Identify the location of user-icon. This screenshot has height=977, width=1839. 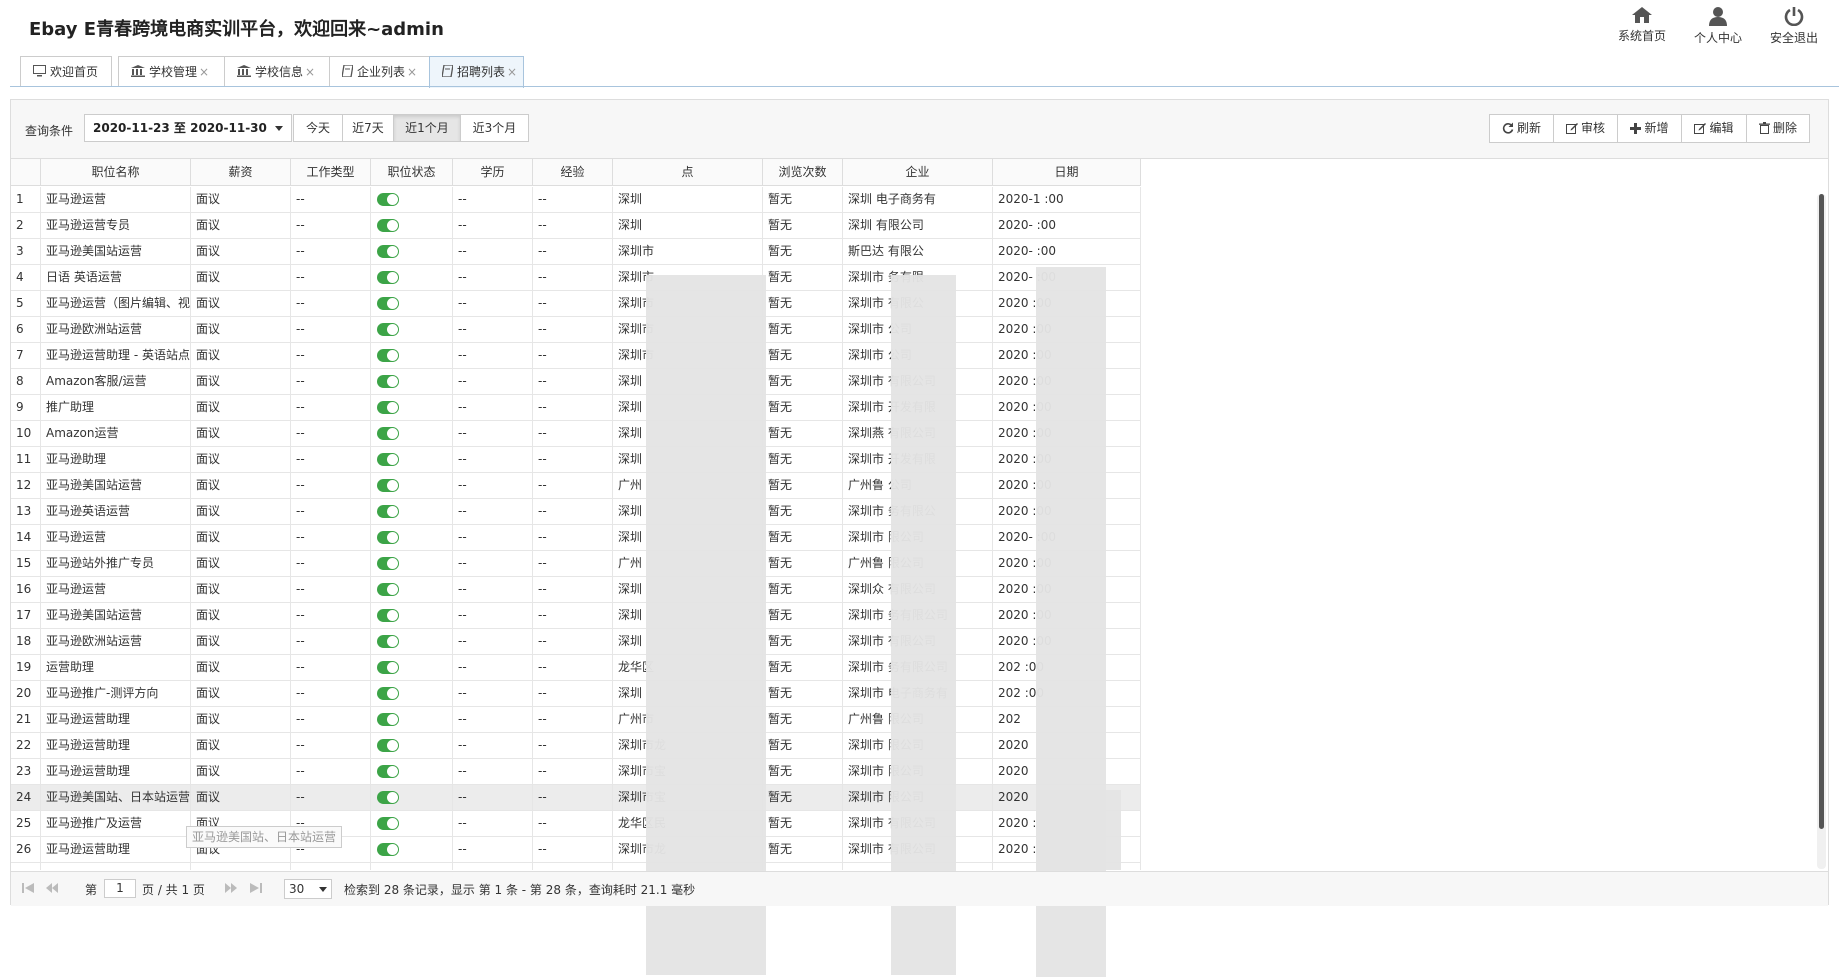
(1718, 16).